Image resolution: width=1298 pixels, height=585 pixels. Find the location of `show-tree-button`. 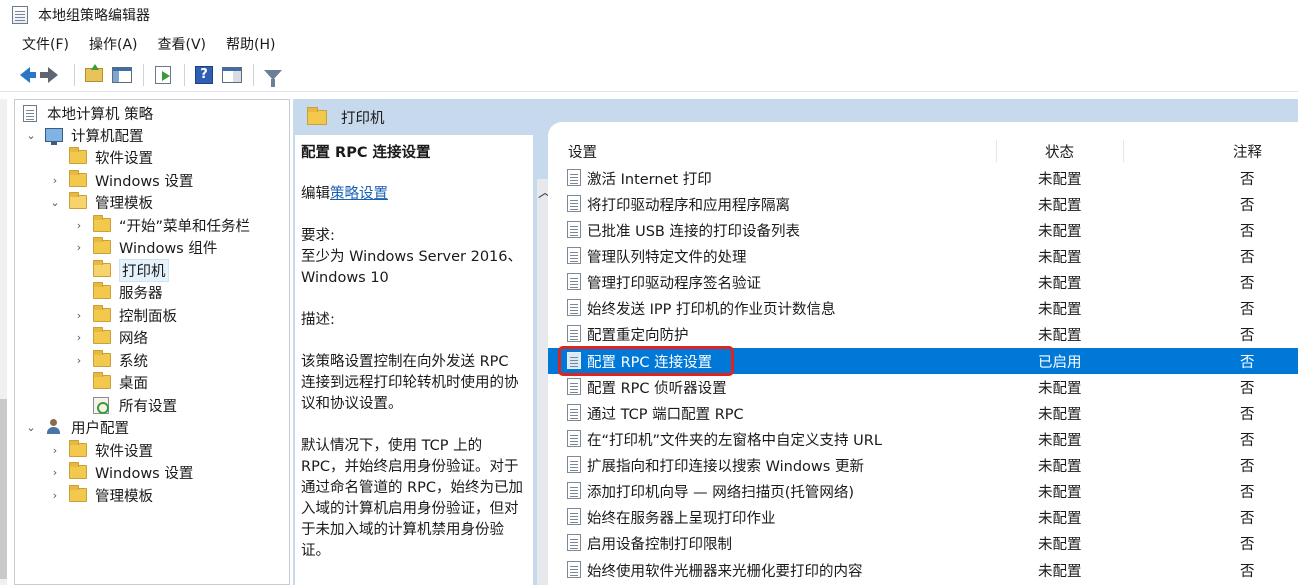

show-tree-button is located at coordinates (122, 75).